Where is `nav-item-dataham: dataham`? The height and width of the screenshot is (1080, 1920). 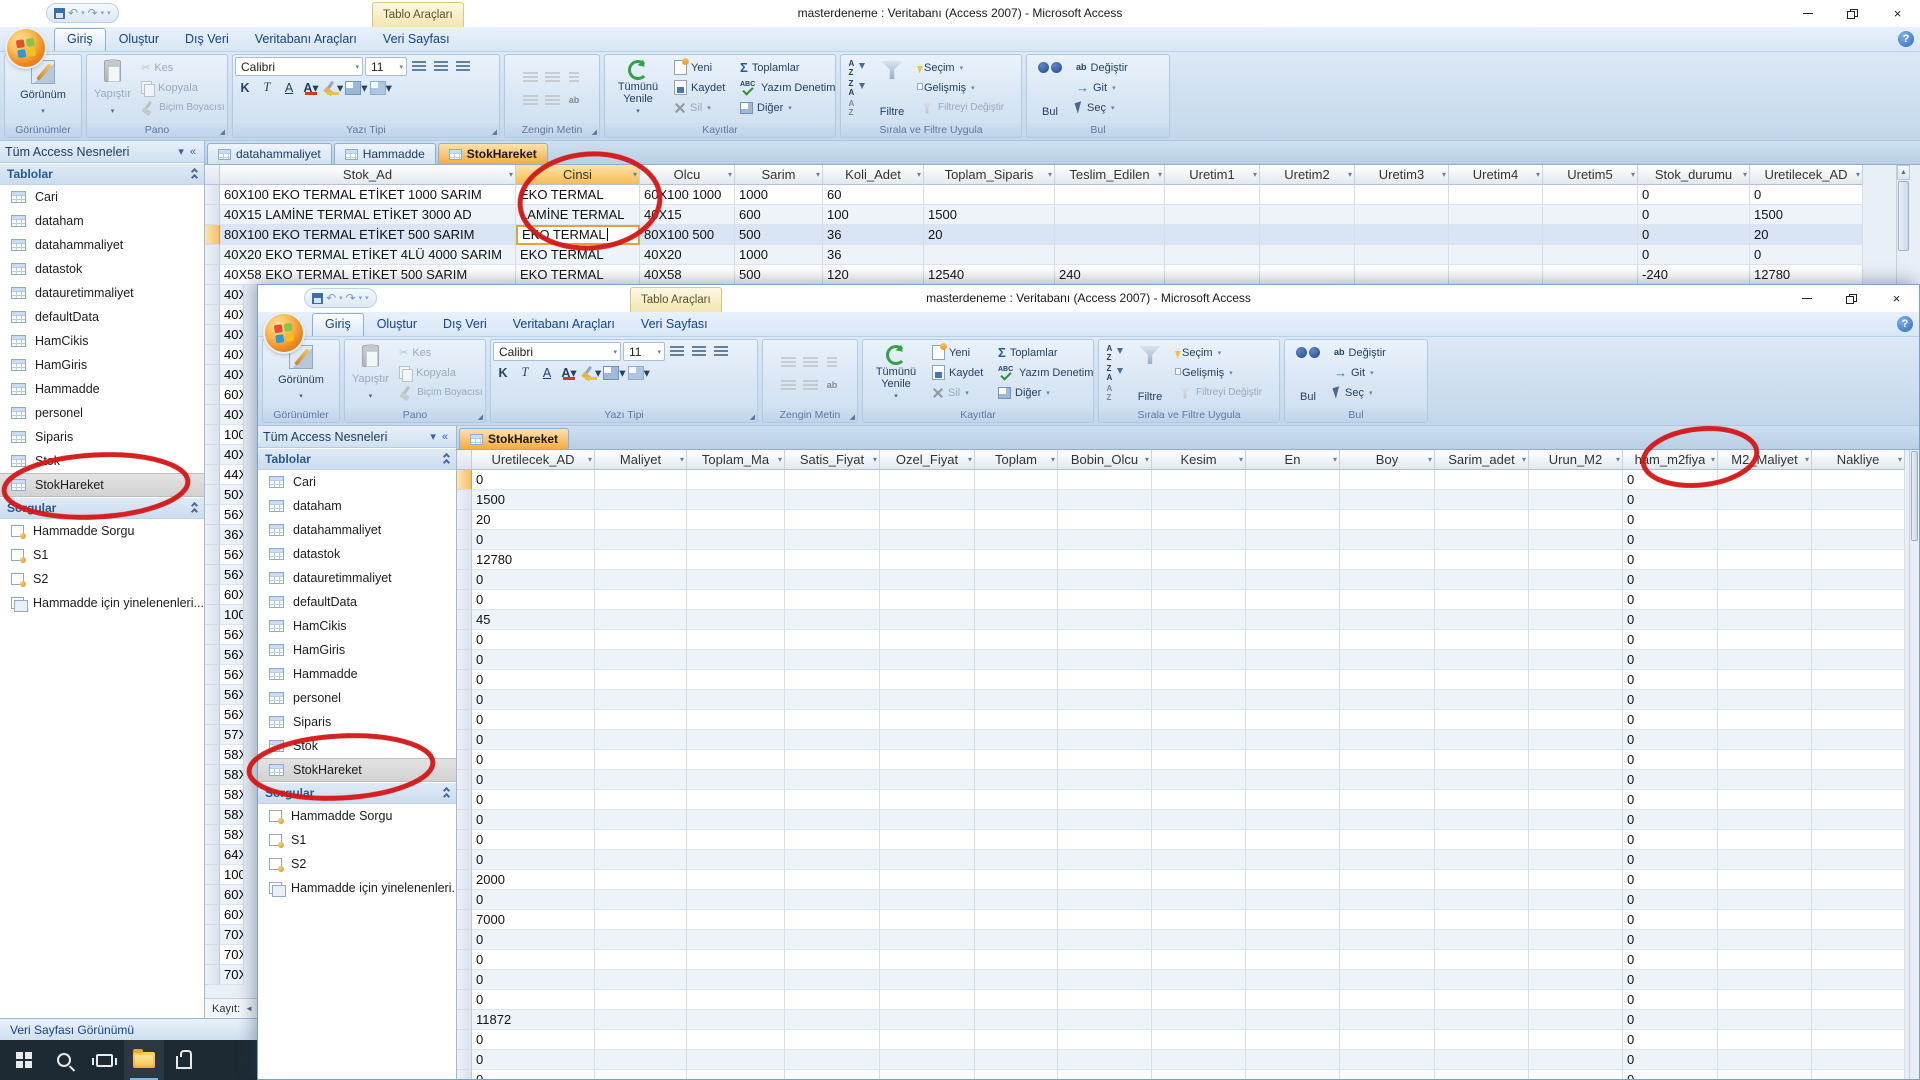
nav-item-dataham: dataham is located at coordinates (357, 506).